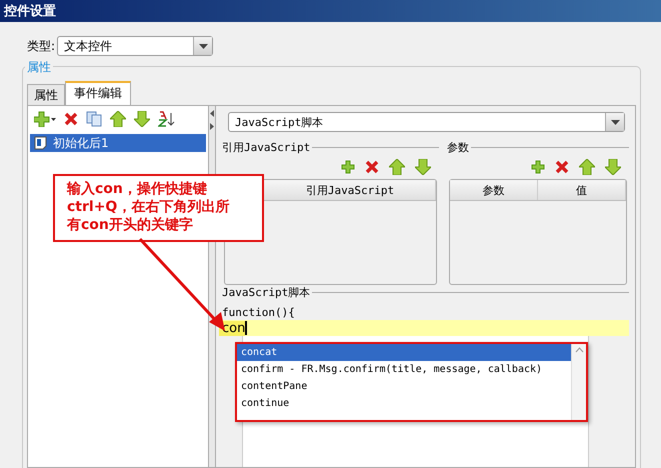  I want to click on suggestion-item: confirm - FR.Msg.confirm(title, message, callback), so click(404, 369).